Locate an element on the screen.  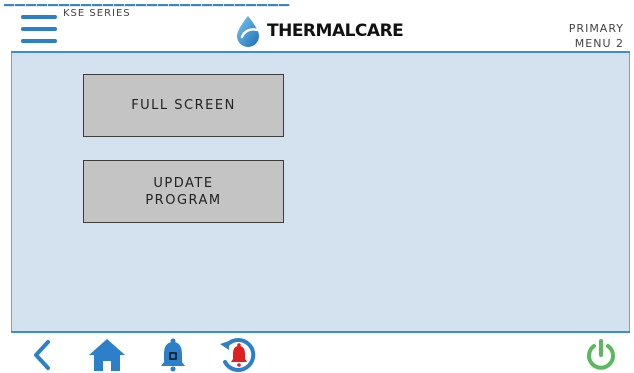
alarm-bell-icon is located at coordinates (173, 355).